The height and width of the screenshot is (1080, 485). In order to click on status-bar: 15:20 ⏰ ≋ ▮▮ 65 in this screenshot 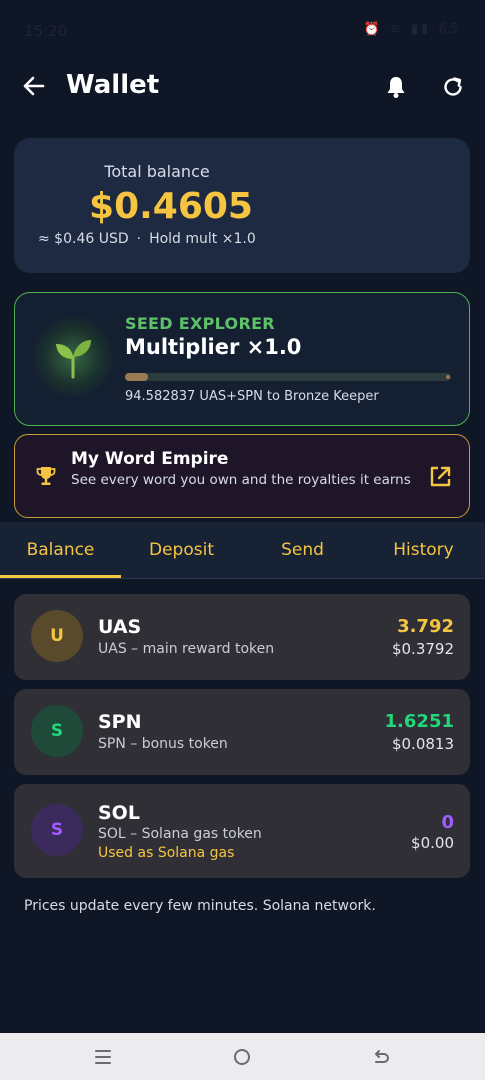, I will do `click(242, 31)`.